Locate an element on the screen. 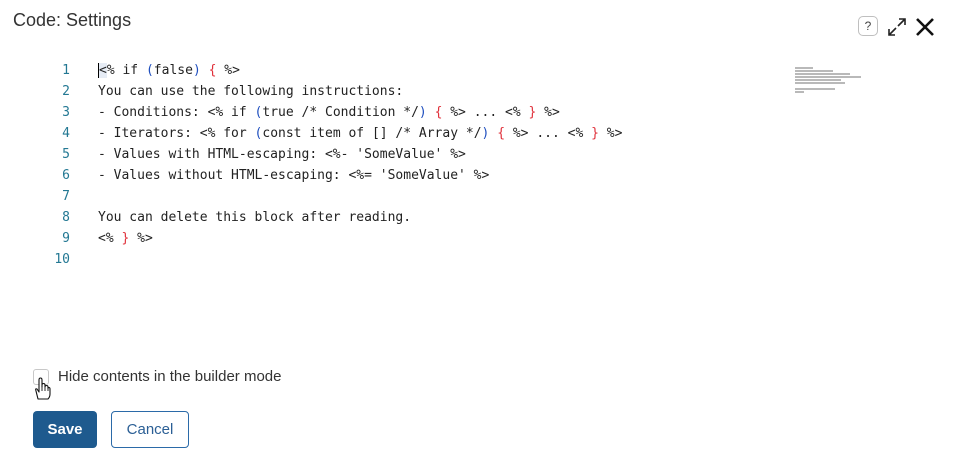 This screenshot has height=466, width=953. help-icon: ? is located at coordinates (868, 26).